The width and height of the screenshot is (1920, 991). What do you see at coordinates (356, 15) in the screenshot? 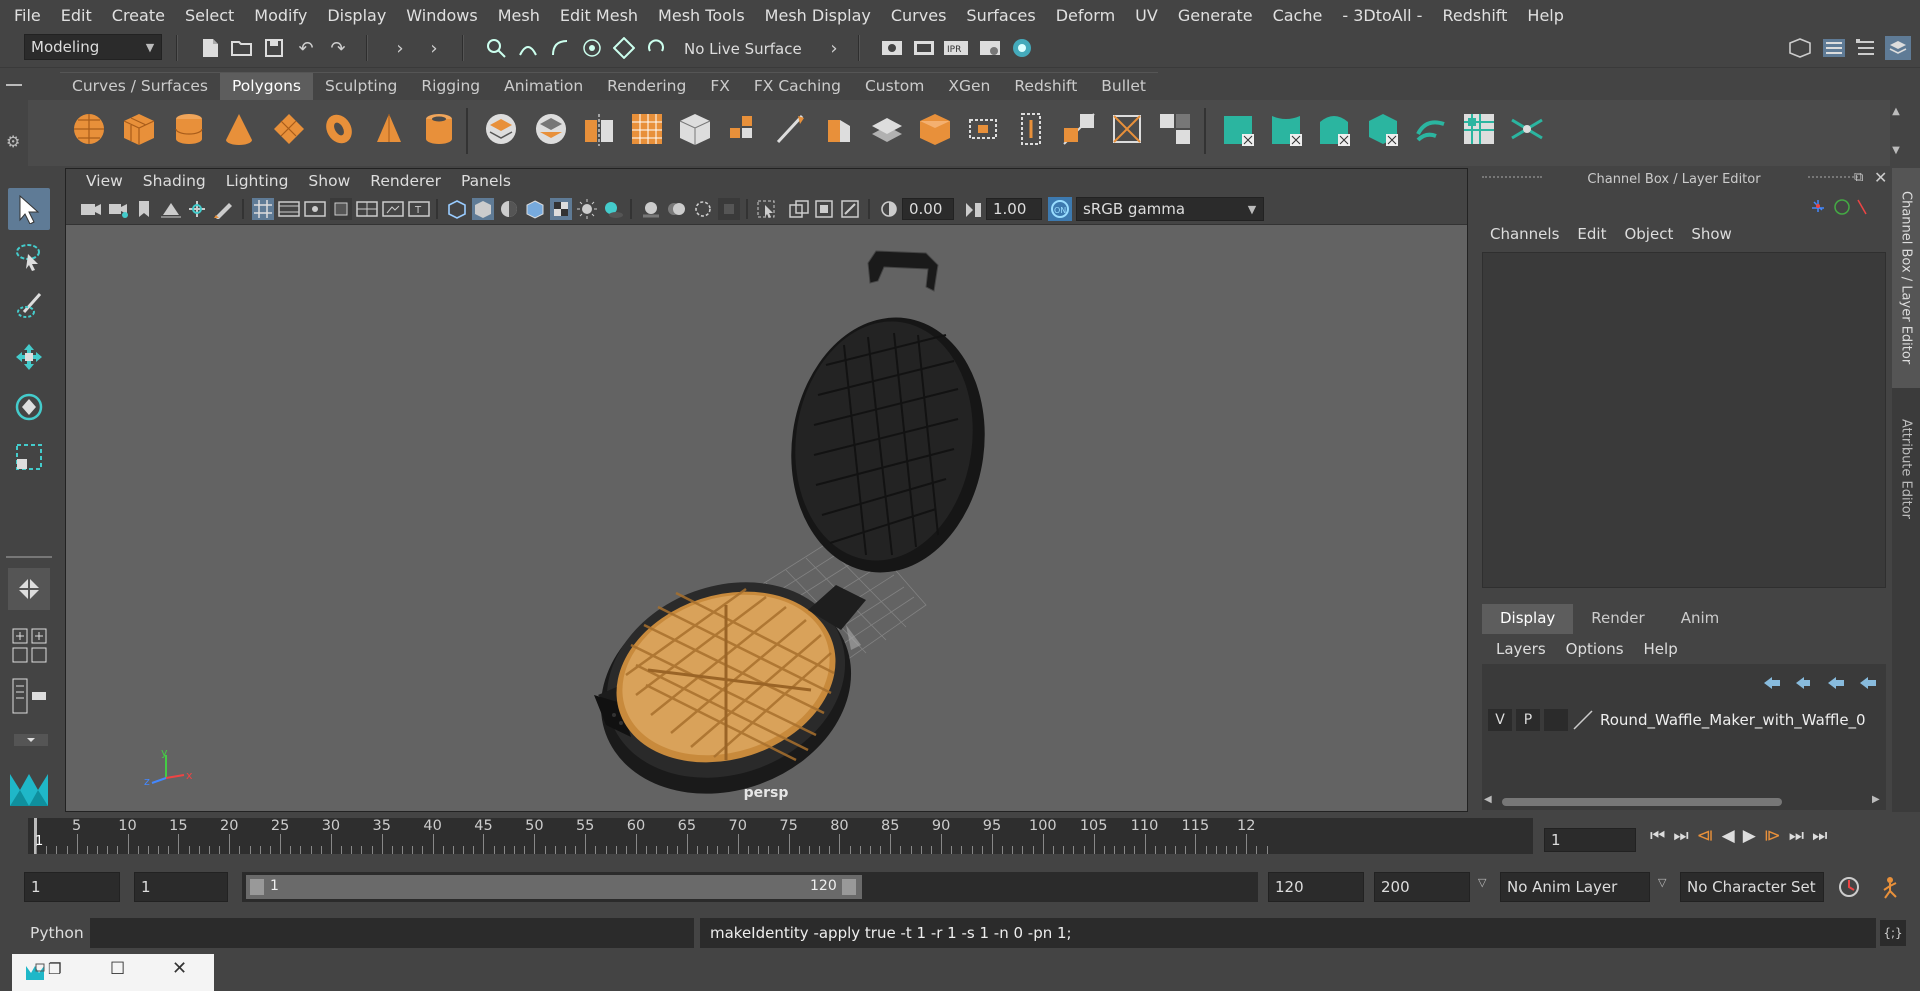
I see `menu-display: Display` at bounding box center [356, 15].